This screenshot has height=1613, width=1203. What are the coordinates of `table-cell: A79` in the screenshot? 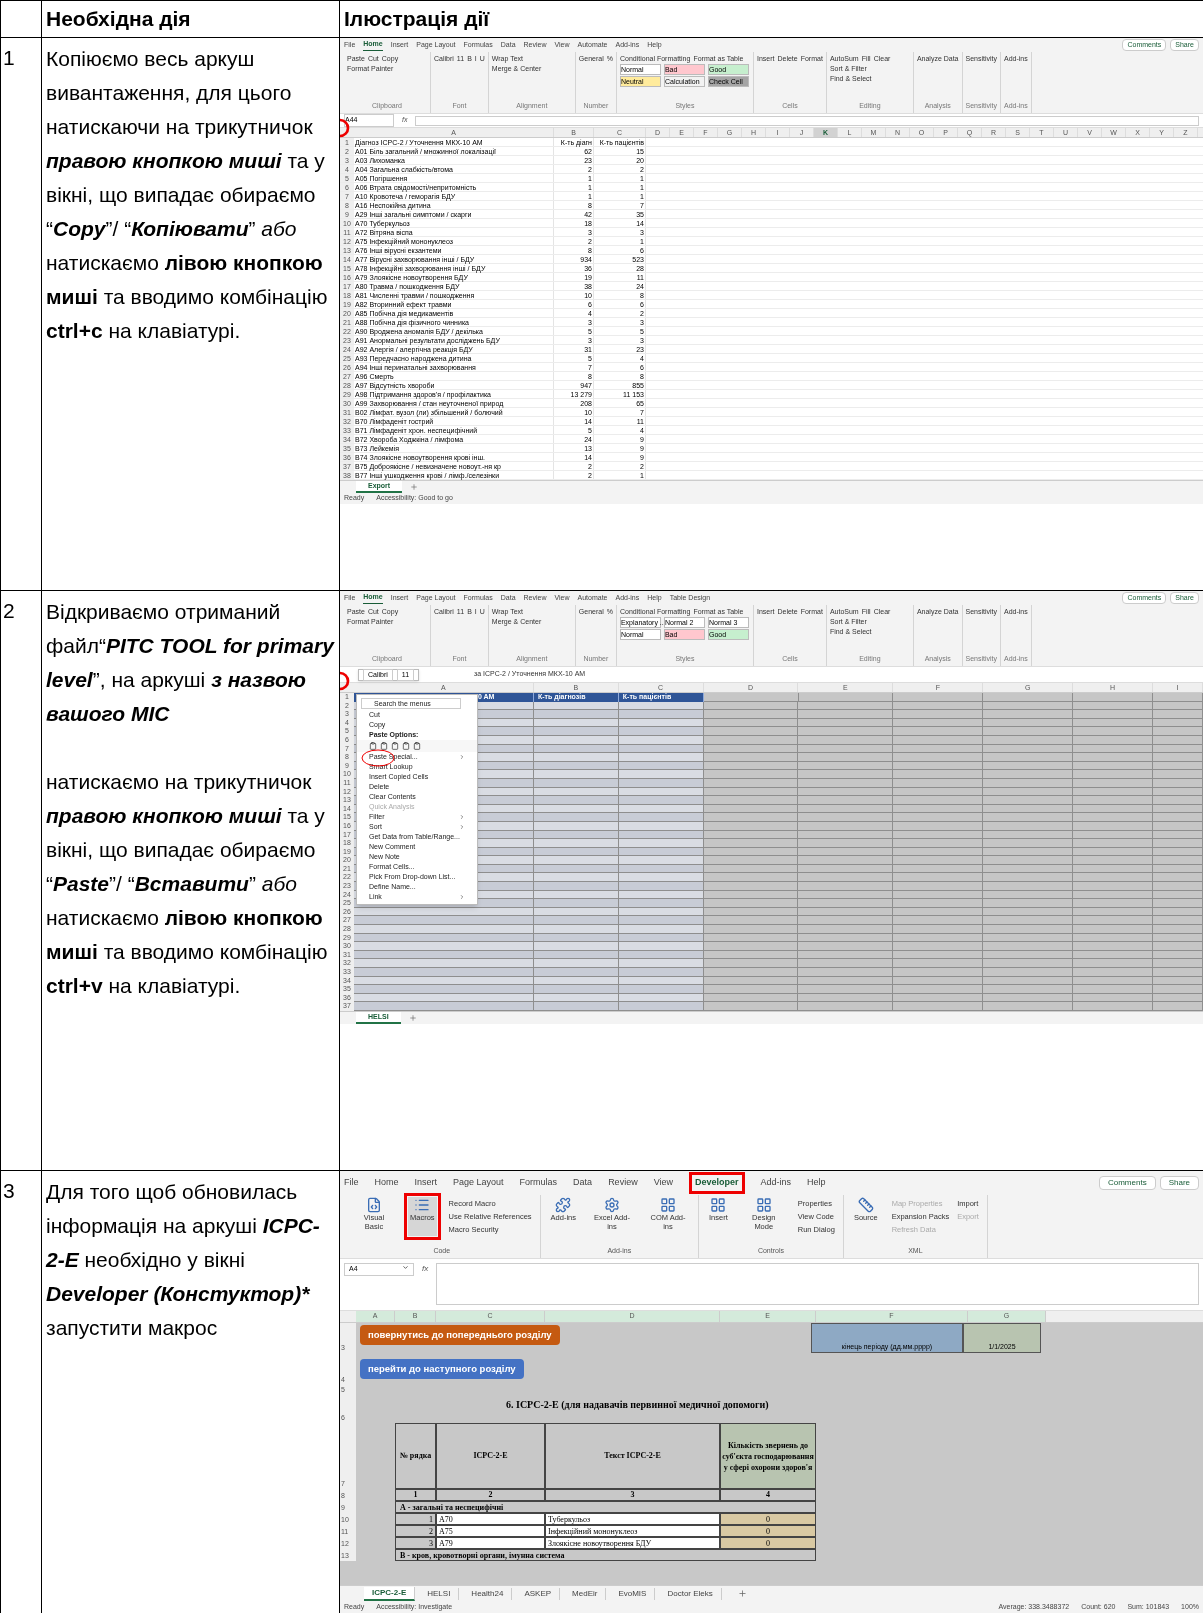 It's located at (490, 1543).